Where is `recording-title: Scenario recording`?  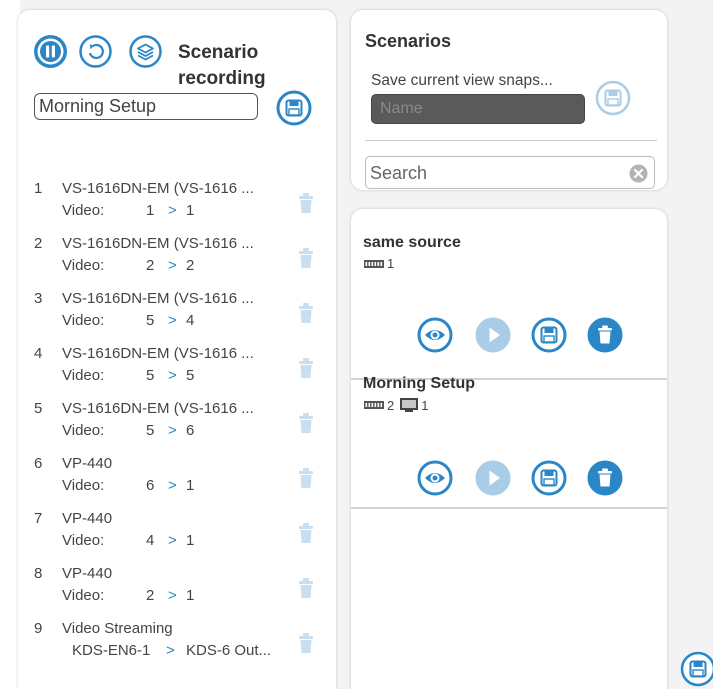 recording-title: Scenario recording is located at coordinates (222, 65).